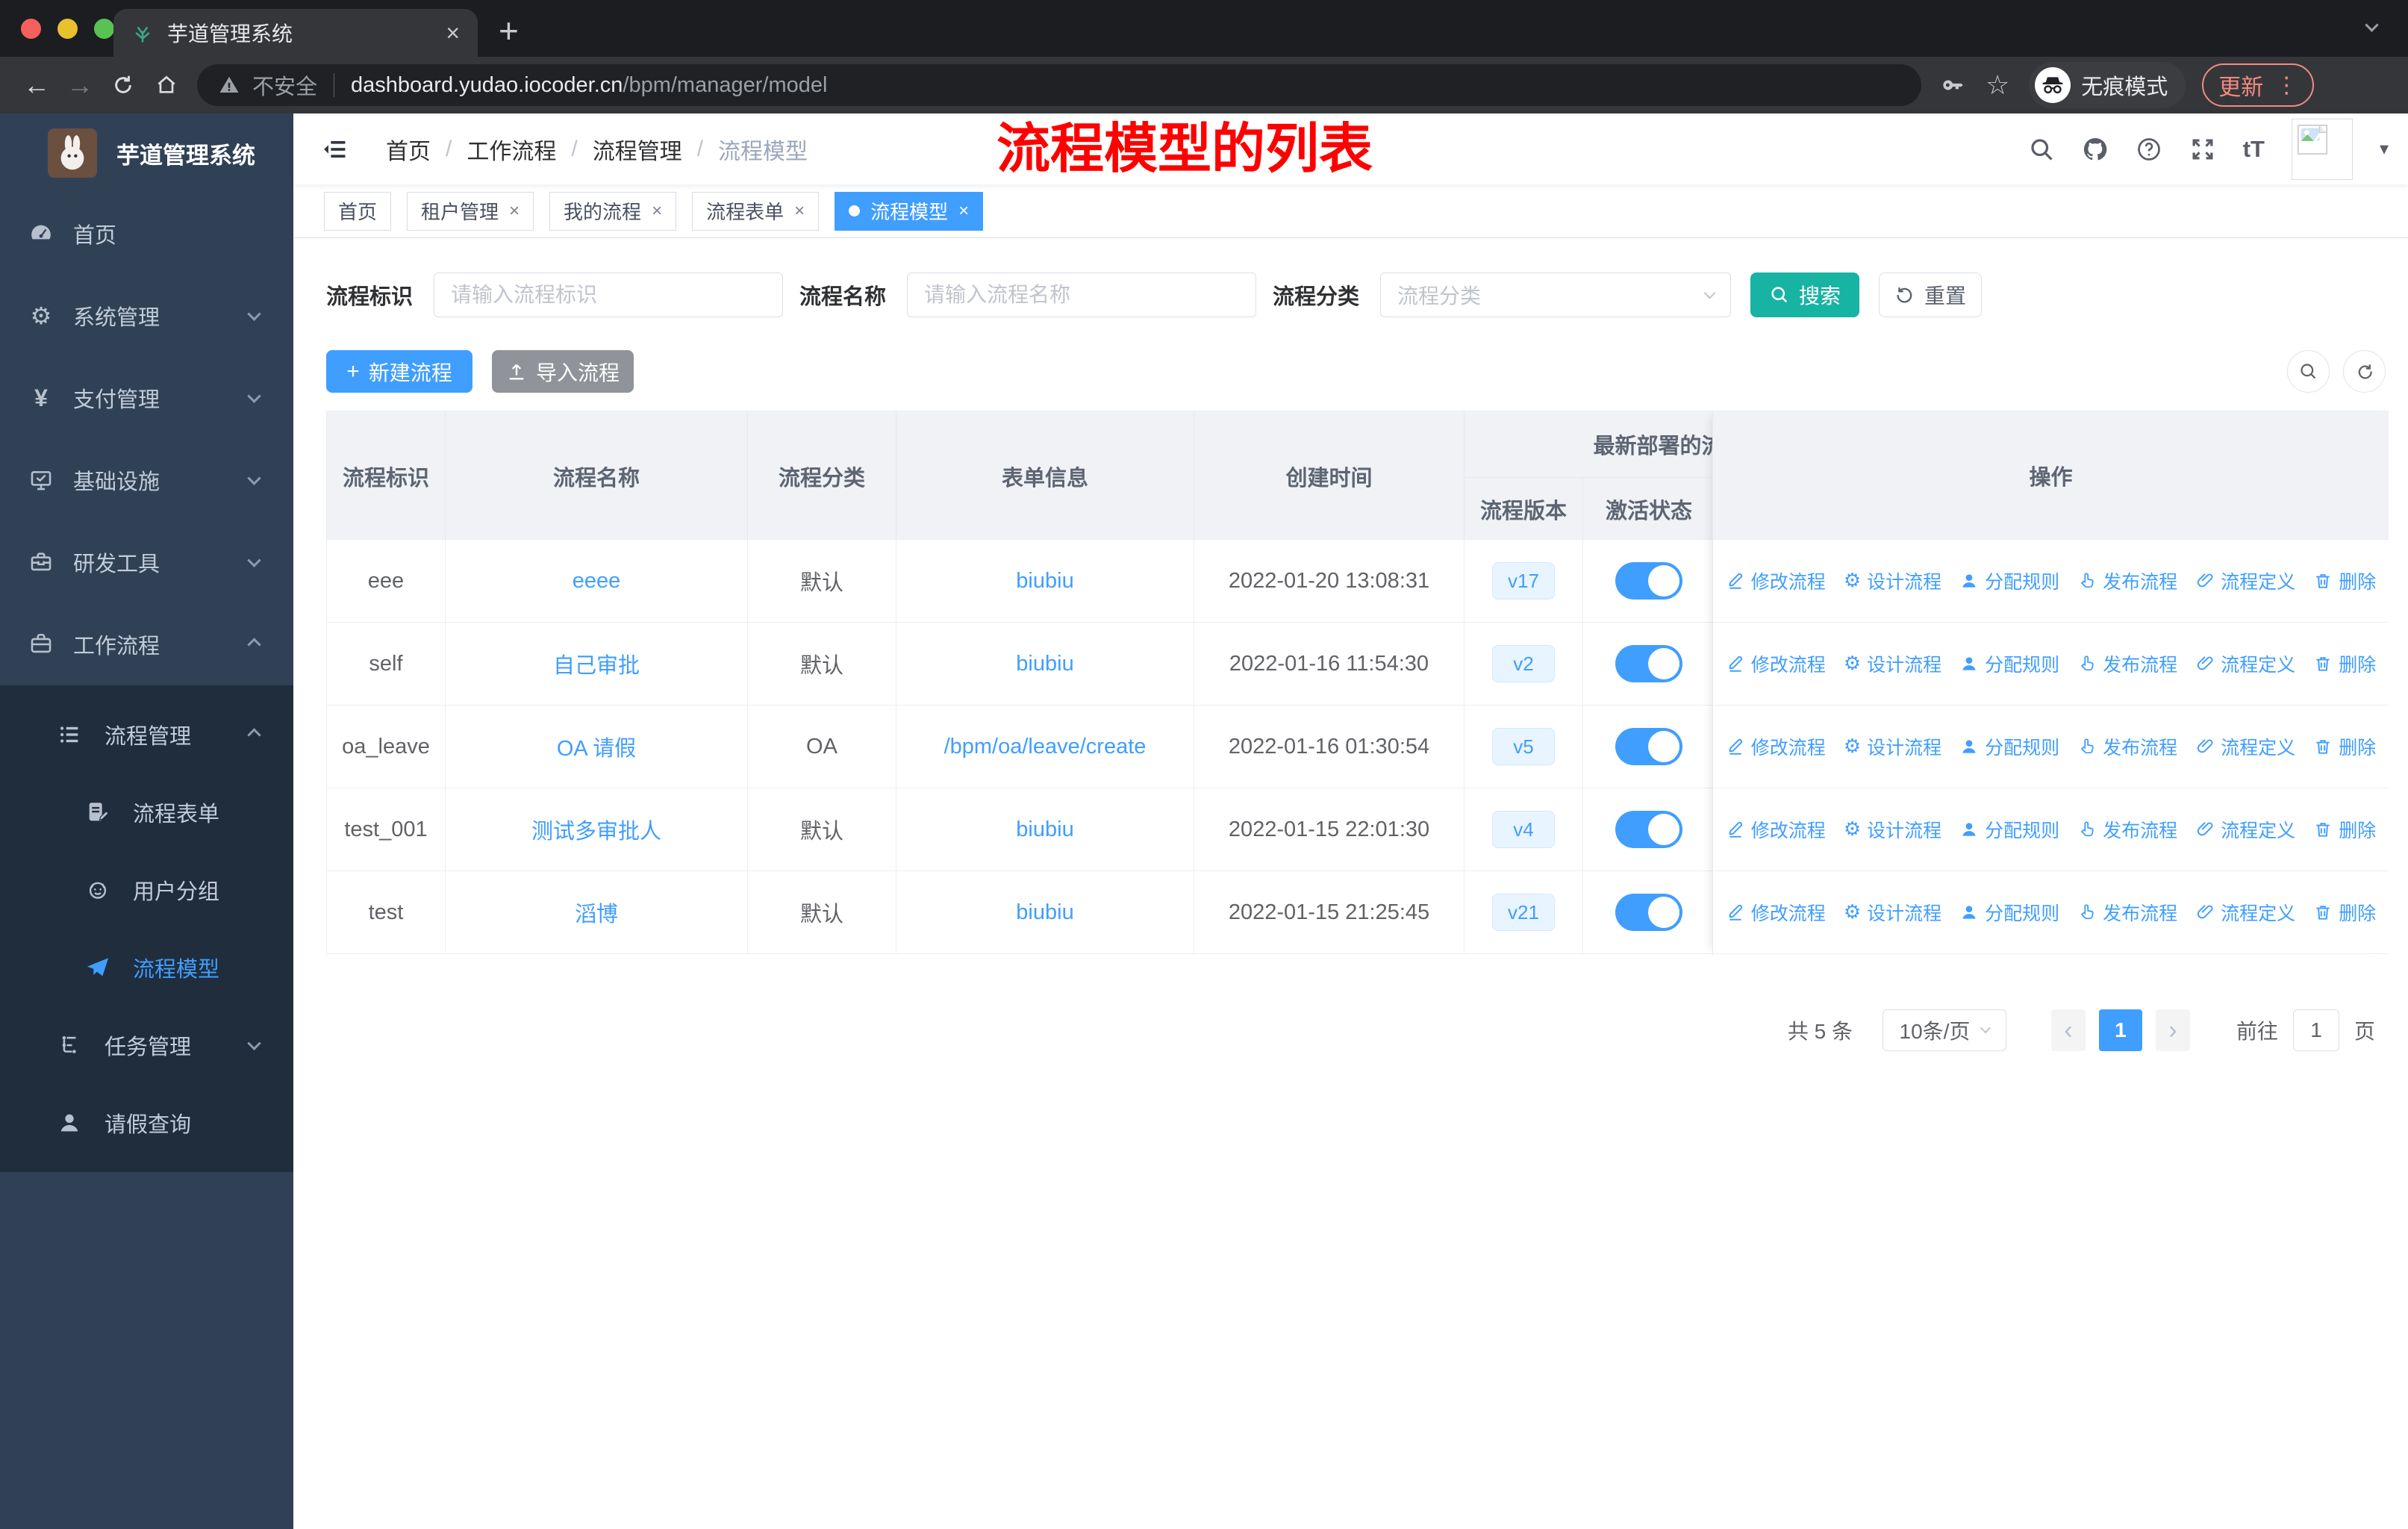 The image size is (2408, 1529). Describe the element at coordinates (1944, 1030) in the screenshot. I see `page-size-select: 10条/页` at that location.